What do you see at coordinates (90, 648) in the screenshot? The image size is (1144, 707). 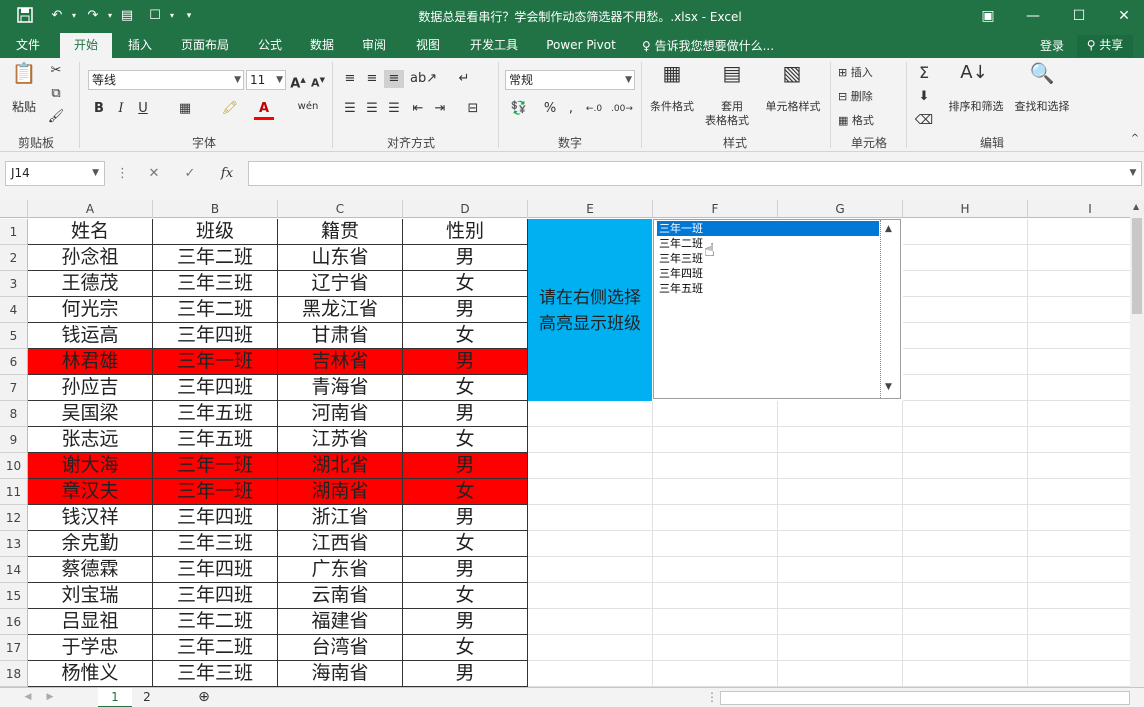 I see `table-cell: 于学忠` at bounding box center [90, 648].